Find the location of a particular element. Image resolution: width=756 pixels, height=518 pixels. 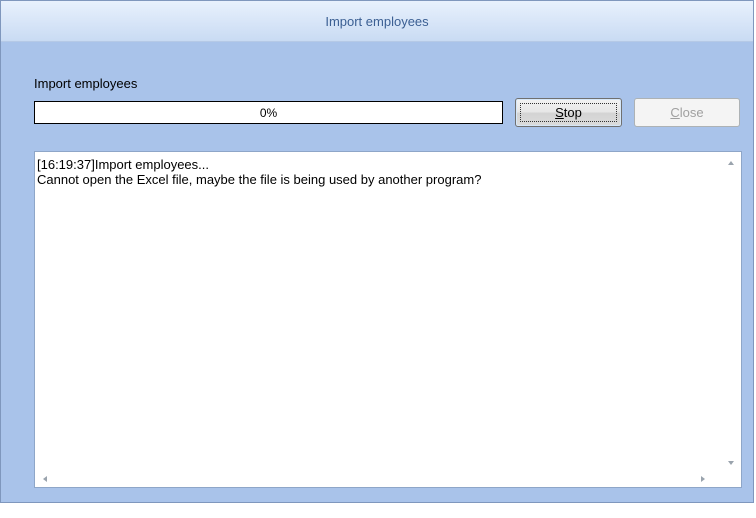

horizontal-scrollbar is located at coordinates (388, 478).